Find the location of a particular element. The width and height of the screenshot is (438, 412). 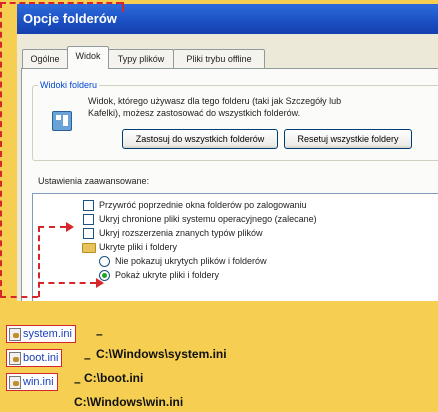

folder-views-label: Widoki folderu is located at coordinates (69, 85).